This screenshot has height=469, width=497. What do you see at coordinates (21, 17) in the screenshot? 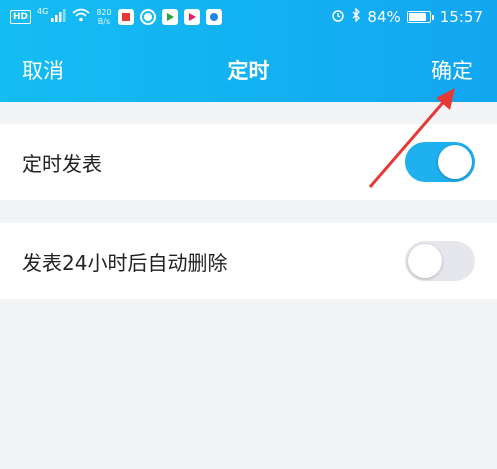
I see `hd-badge: HD` at bounding box center [21, 17].